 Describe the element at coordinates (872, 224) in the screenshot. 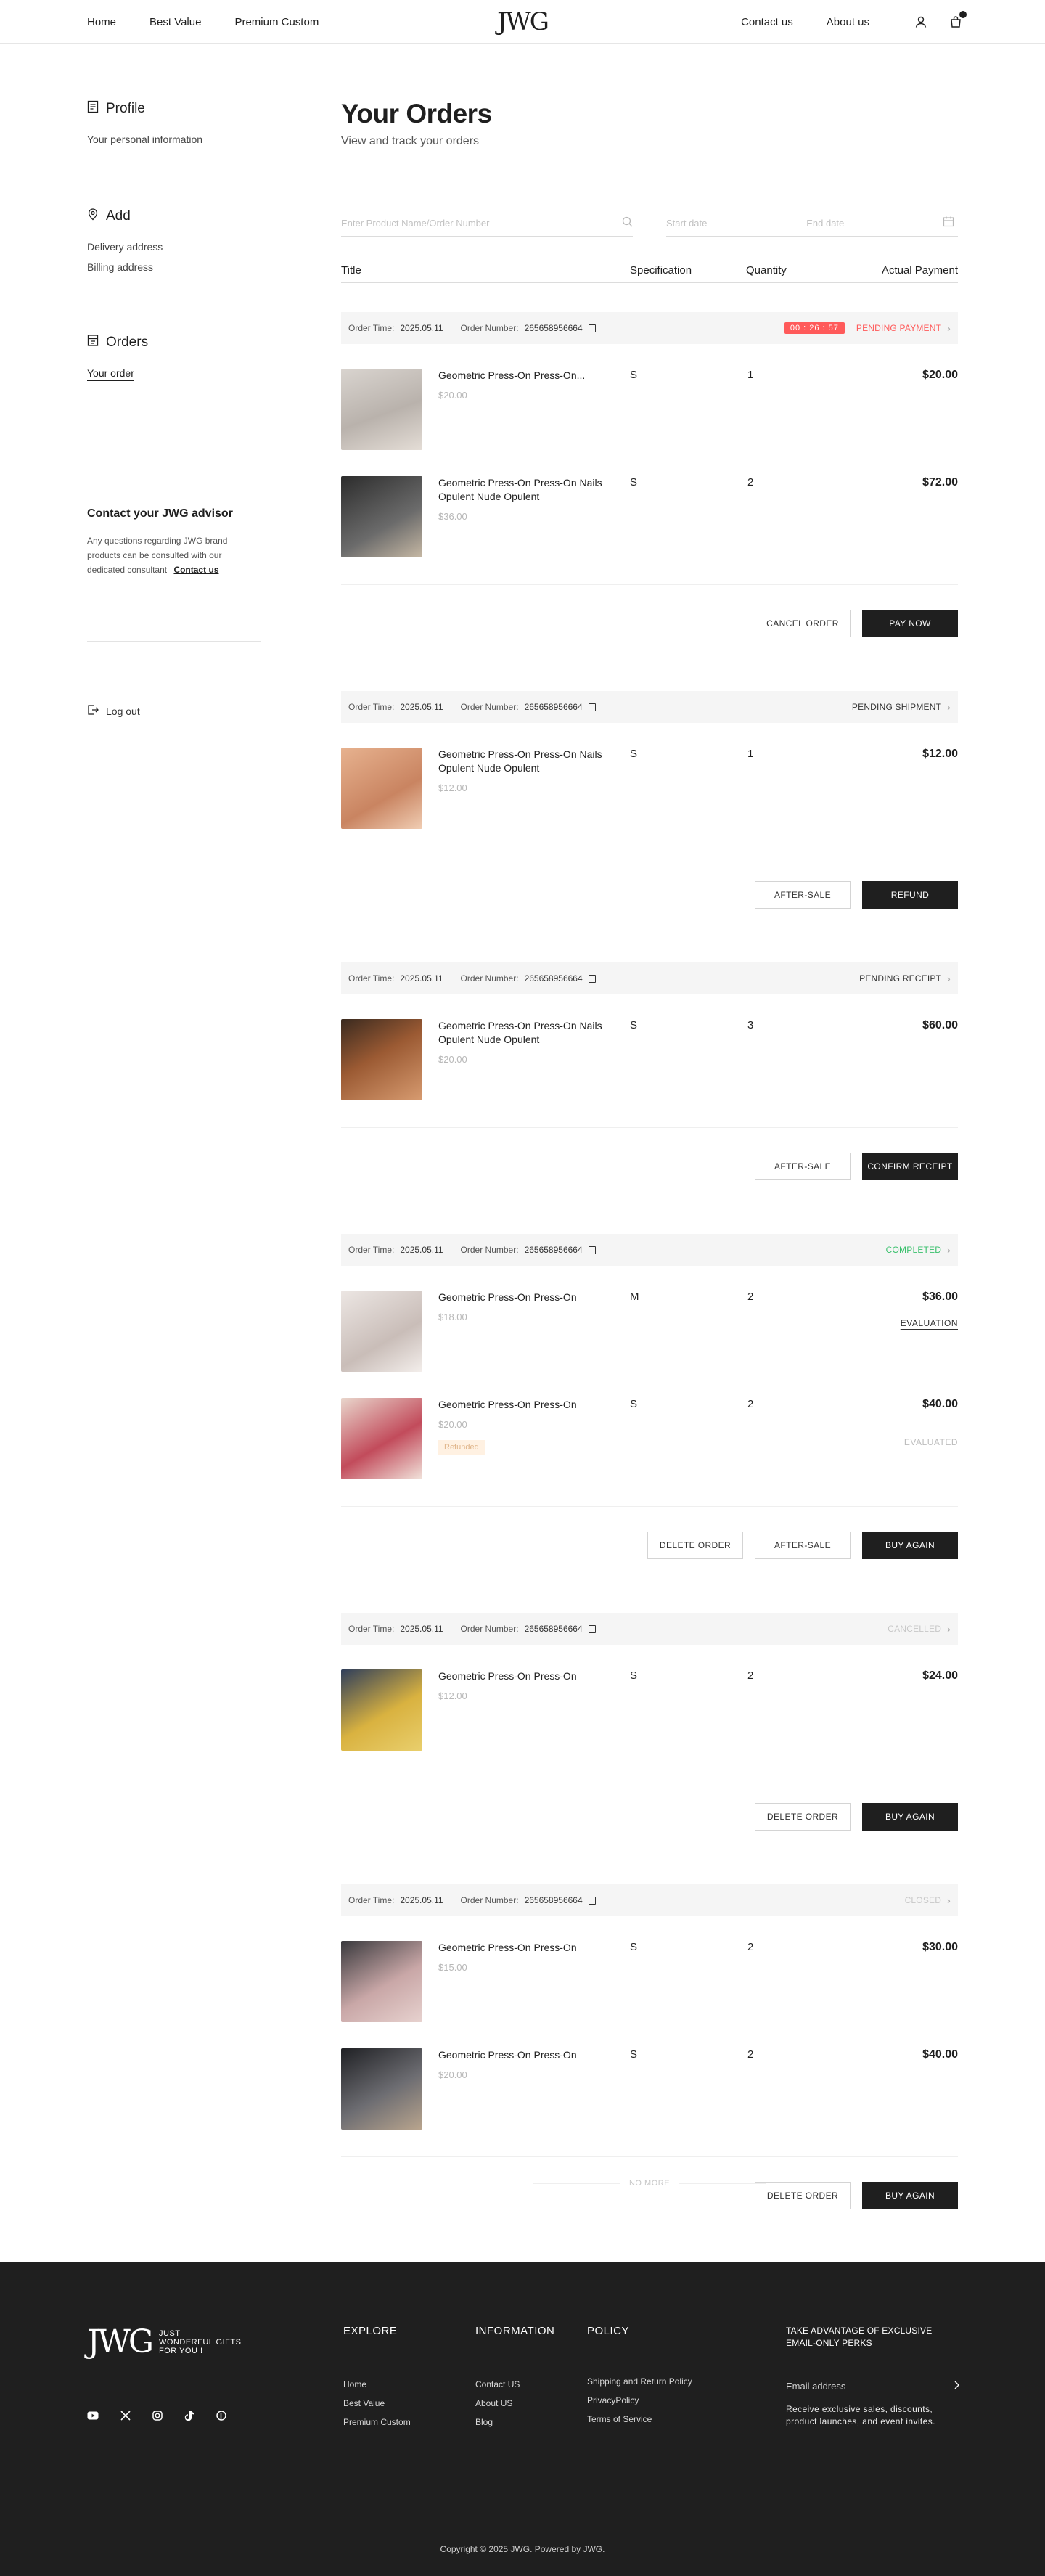

I see `end-date-input` at that location.